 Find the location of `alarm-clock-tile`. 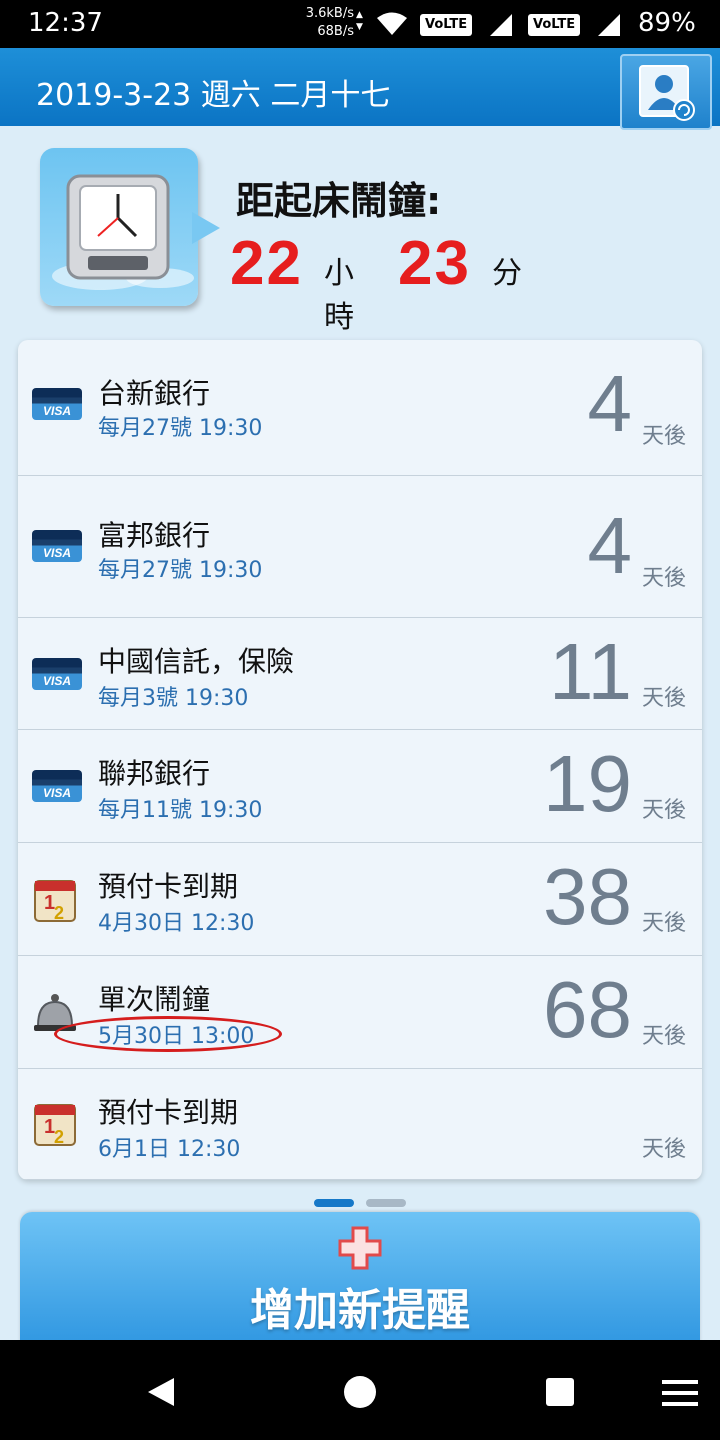

alarm-clock-tile is located at coordinates (119, 227).